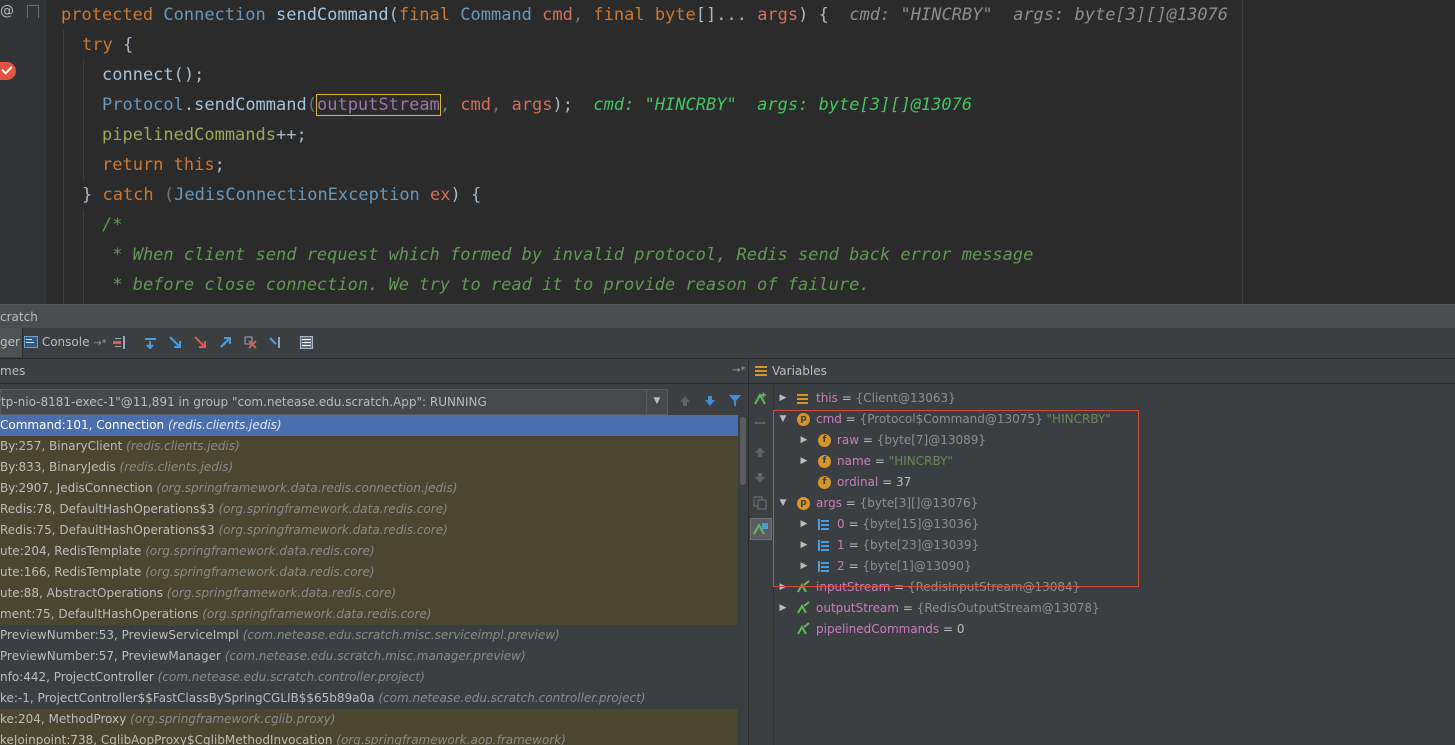  Describe the element at coordinates (1114, 629) in the screenshot. I see `variable-row: pipelinedCommands = 0` at that location.